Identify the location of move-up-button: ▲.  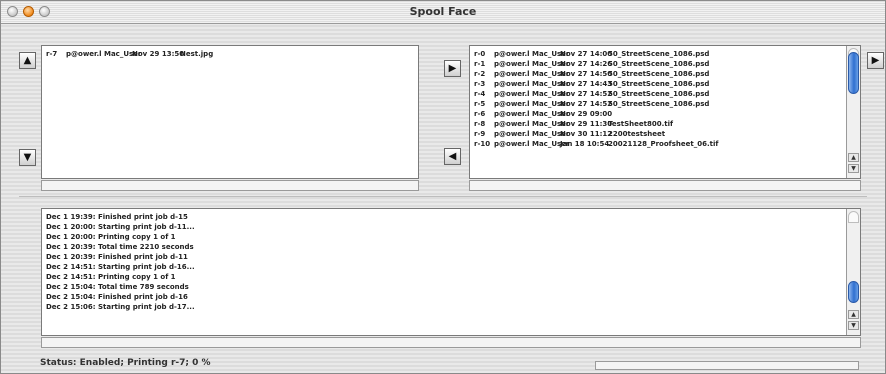
(27, 60).